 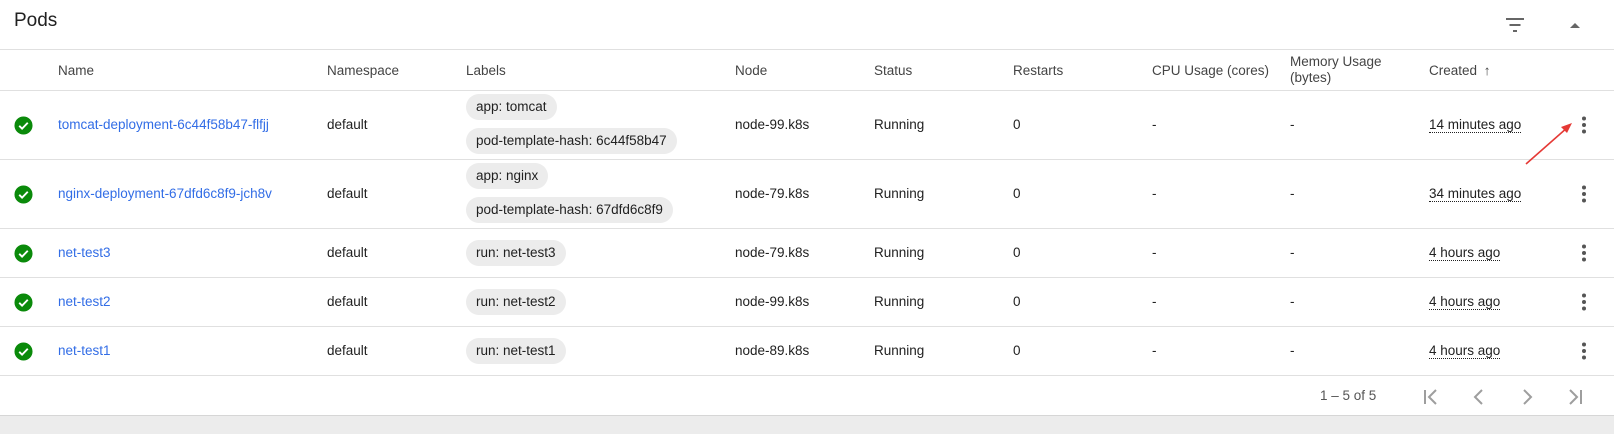 What do you see at coordinates (1311, 77) in the screenshot?
I see `column-header-memory-line2: (bytes)` at bounding box center [1311, 77].